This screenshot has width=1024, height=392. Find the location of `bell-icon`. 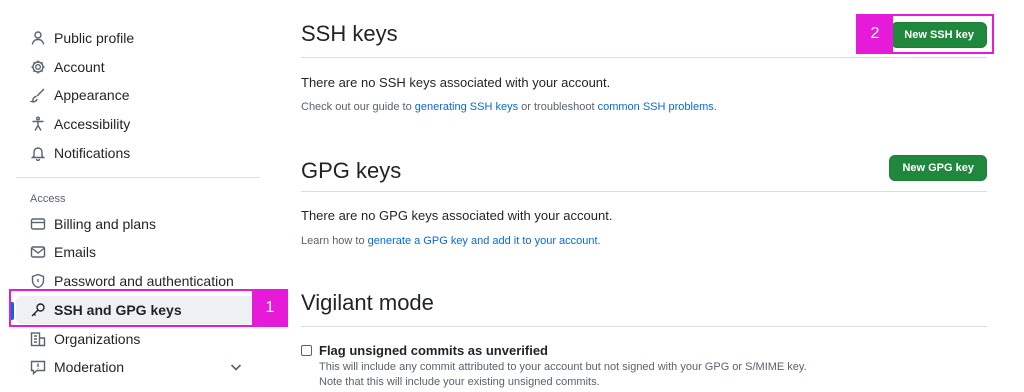

bell-icon is located at coordinates (38, 153).